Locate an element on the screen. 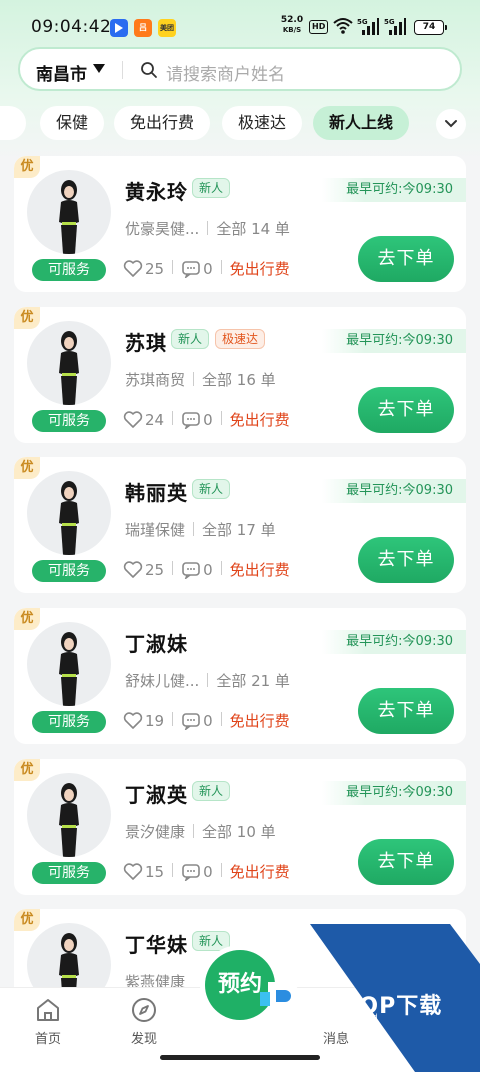  wifi-icon is located at coordinates (343, 26).